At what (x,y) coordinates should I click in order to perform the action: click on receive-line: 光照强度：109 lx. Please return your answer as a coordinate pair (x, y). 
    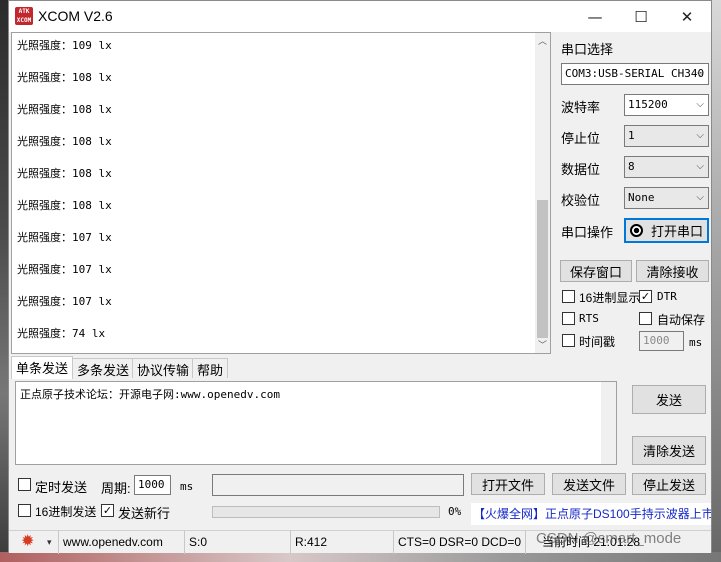
    Looking at the image, I should click on (64, 45).